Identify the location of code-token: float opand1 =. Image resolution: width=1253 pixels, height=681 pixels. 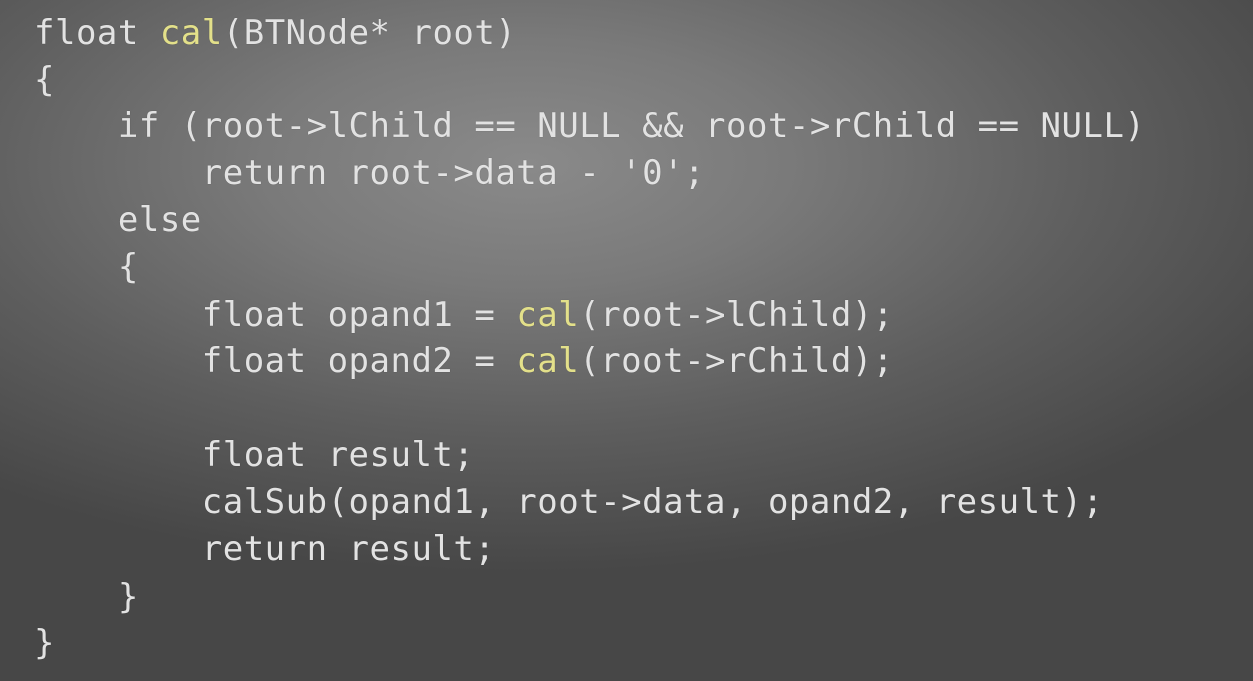
(275, 315).